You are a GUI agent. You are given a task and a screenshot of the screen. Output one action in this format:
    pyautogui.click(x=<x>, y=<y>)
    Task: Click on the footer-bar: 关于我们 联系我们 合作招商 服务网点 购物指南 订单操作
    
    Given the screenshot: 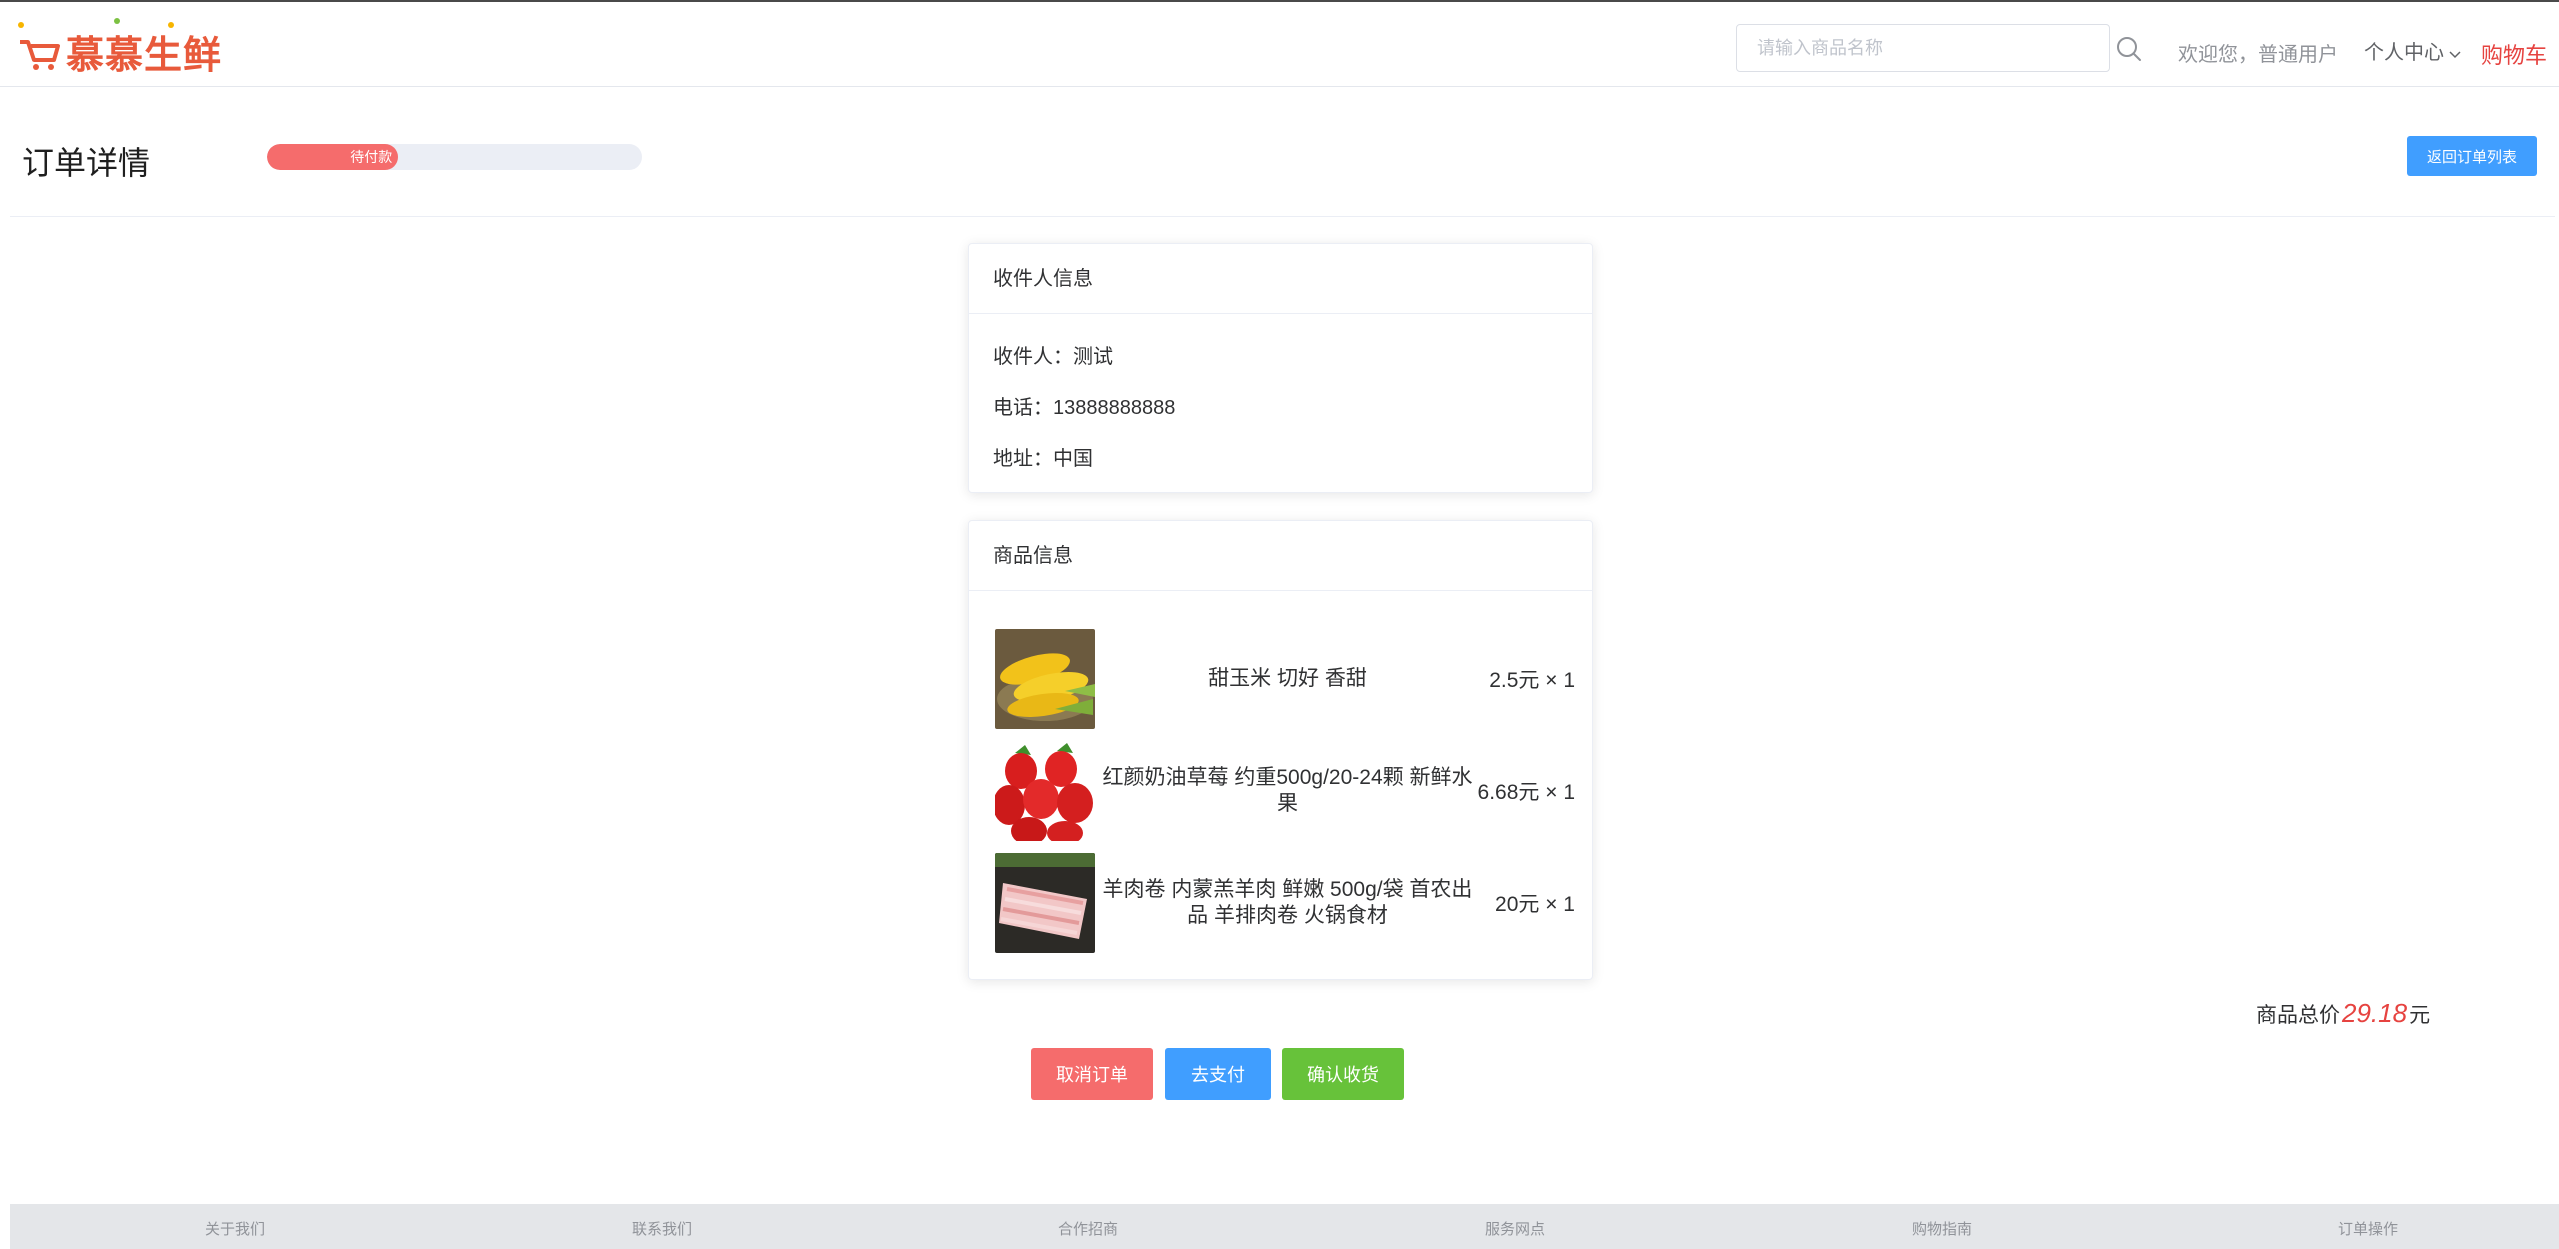 What is the action you would take?
    pyautogui.click(x=1284, y=1226)
    